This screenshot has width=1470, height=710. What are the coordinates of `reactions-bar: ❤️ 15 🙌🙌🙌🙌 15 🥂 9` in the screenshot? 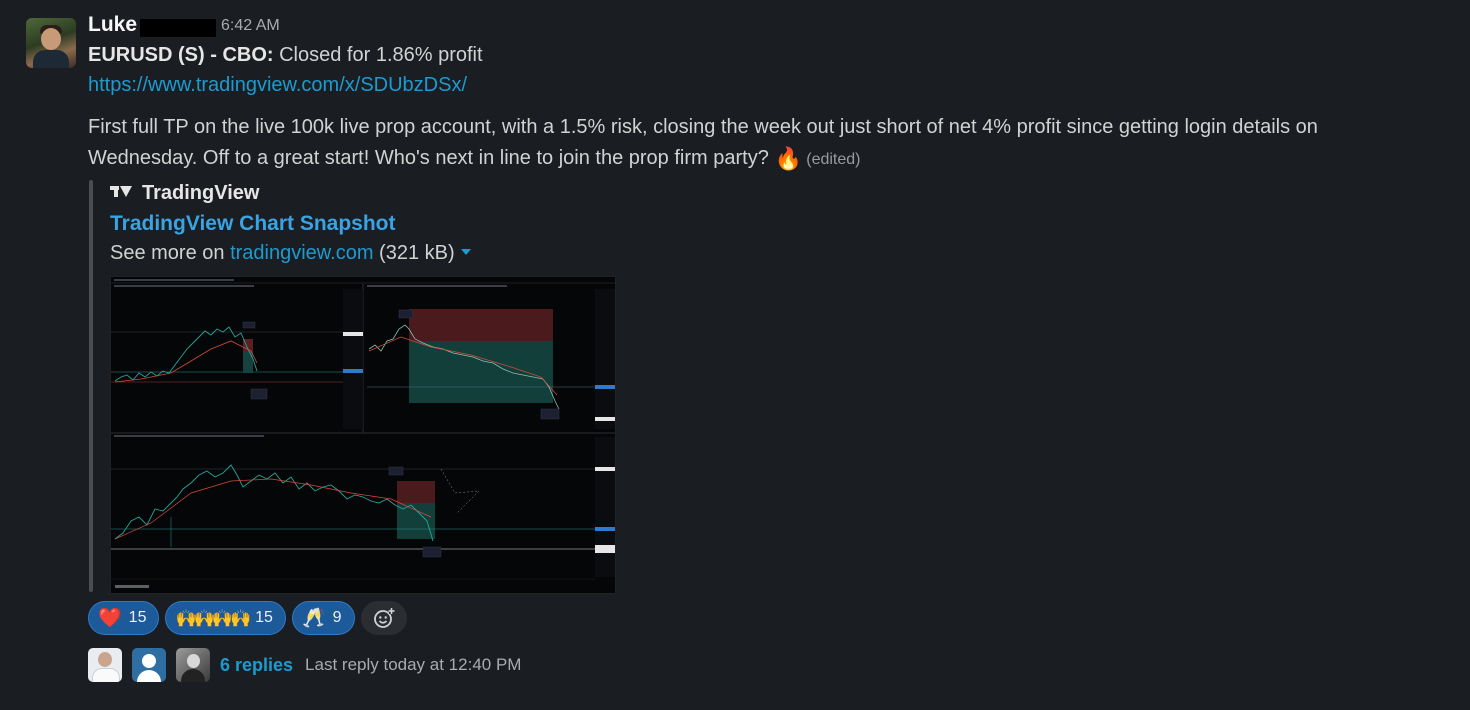 It's located at (247, 618).